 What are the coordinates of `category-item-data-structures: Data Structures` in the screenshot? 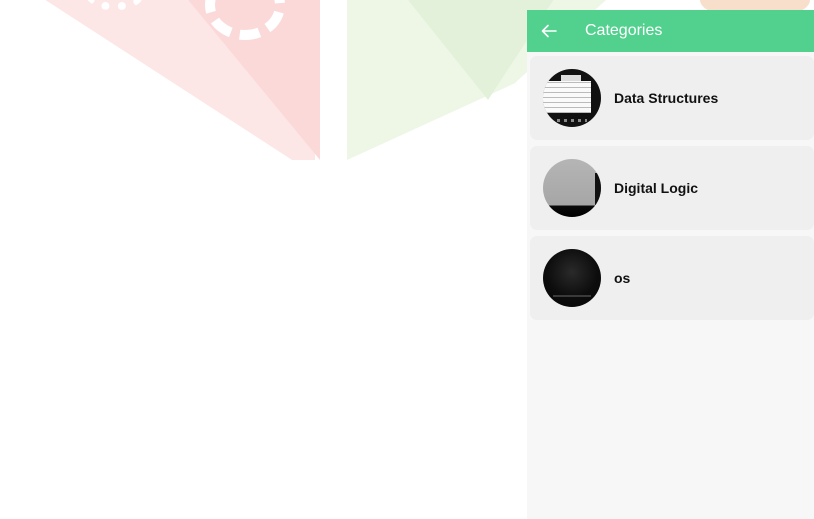 It's located at (672, 98).